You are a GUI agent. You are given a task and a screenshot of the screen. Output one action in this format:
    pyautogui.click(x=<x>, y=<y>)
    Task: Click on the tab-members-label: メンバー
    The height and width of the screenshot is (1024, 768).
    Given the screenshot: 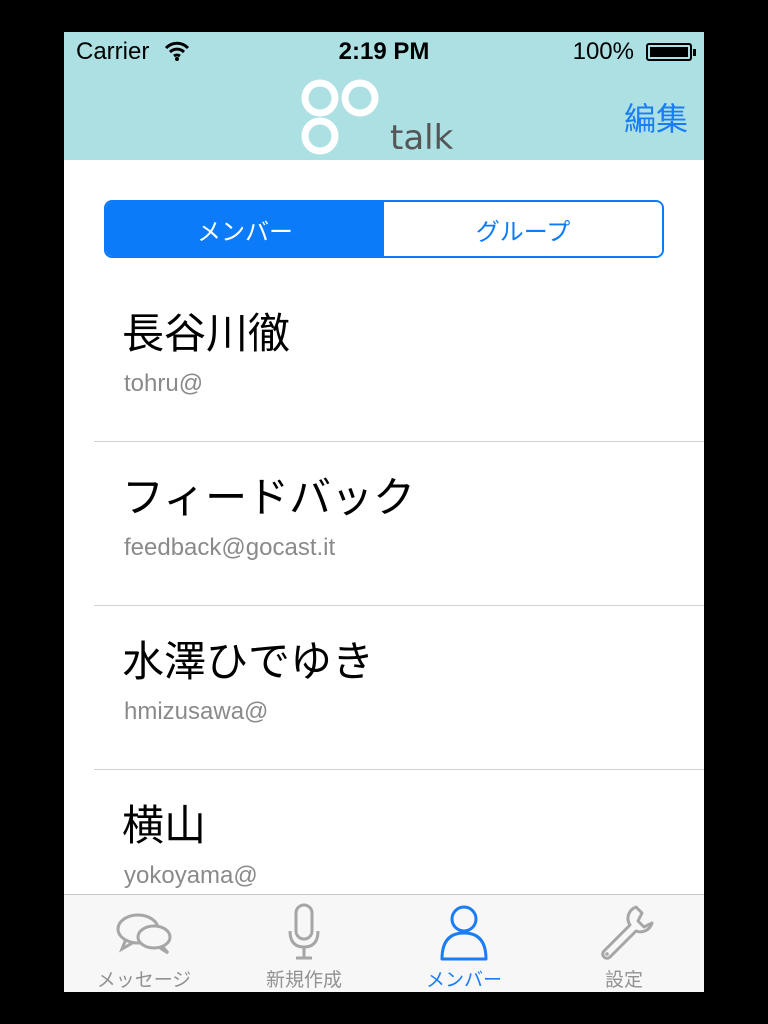 What is the action you would take?
    pyautogui.click(x=463, y=980)
    